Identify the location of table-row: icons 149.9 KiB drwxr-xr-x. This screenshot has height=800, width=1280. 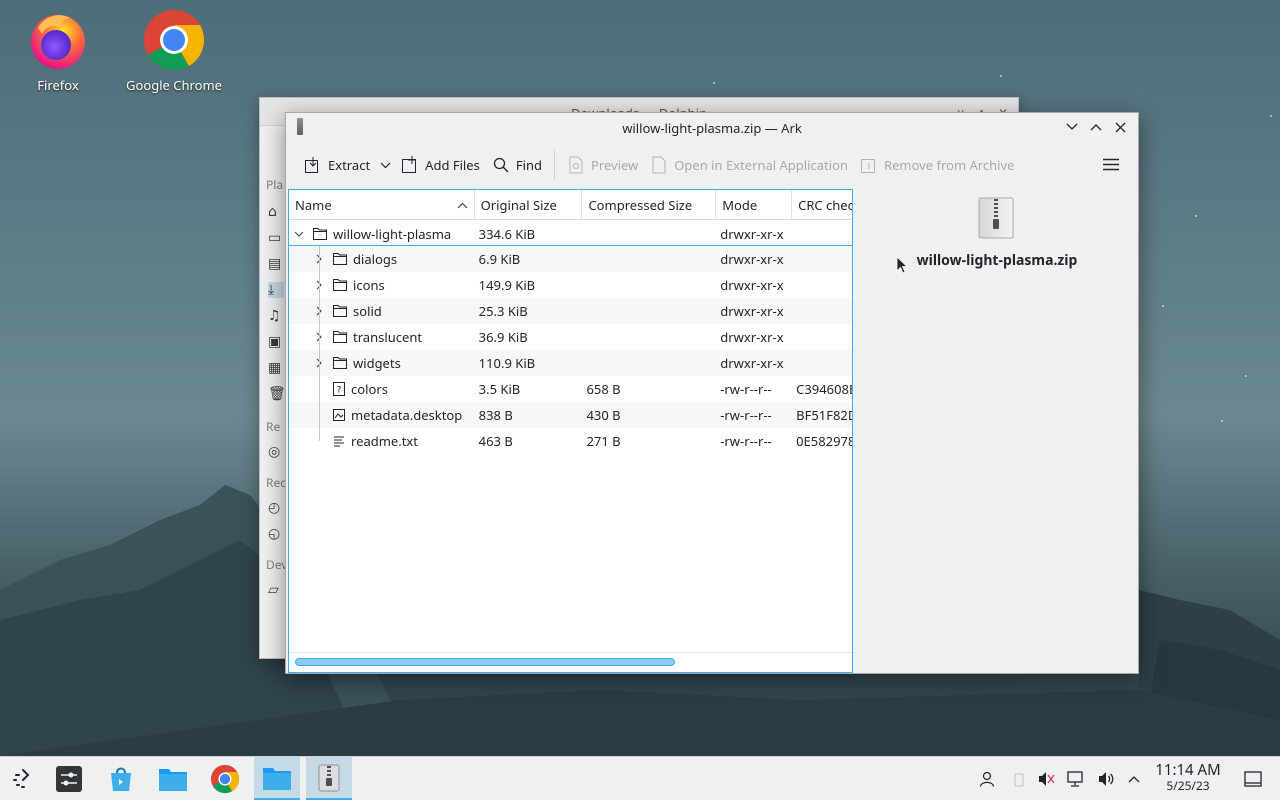
(570, 285).